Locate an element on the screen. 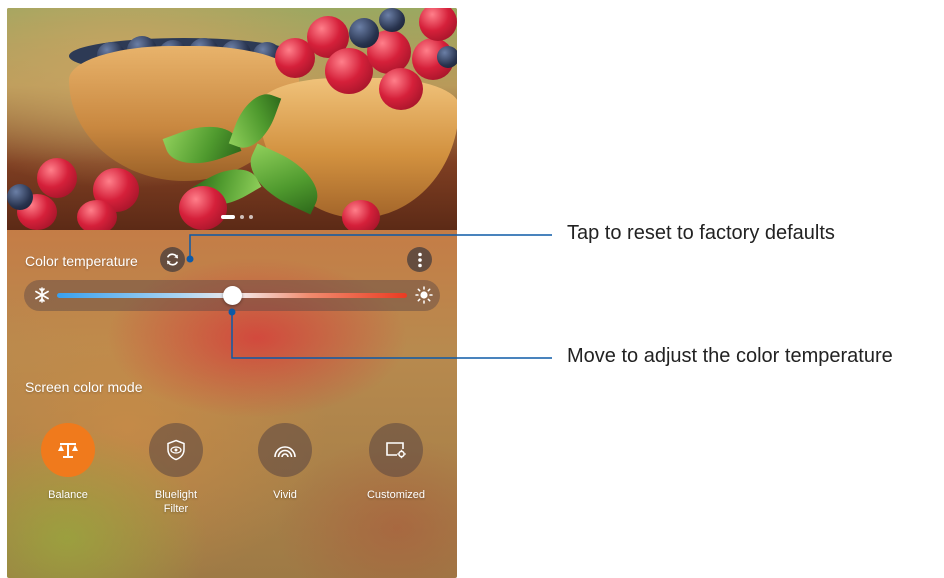 This screenshot has width=944, height=578. slider-callout-line is located at coordinates (391, 335).